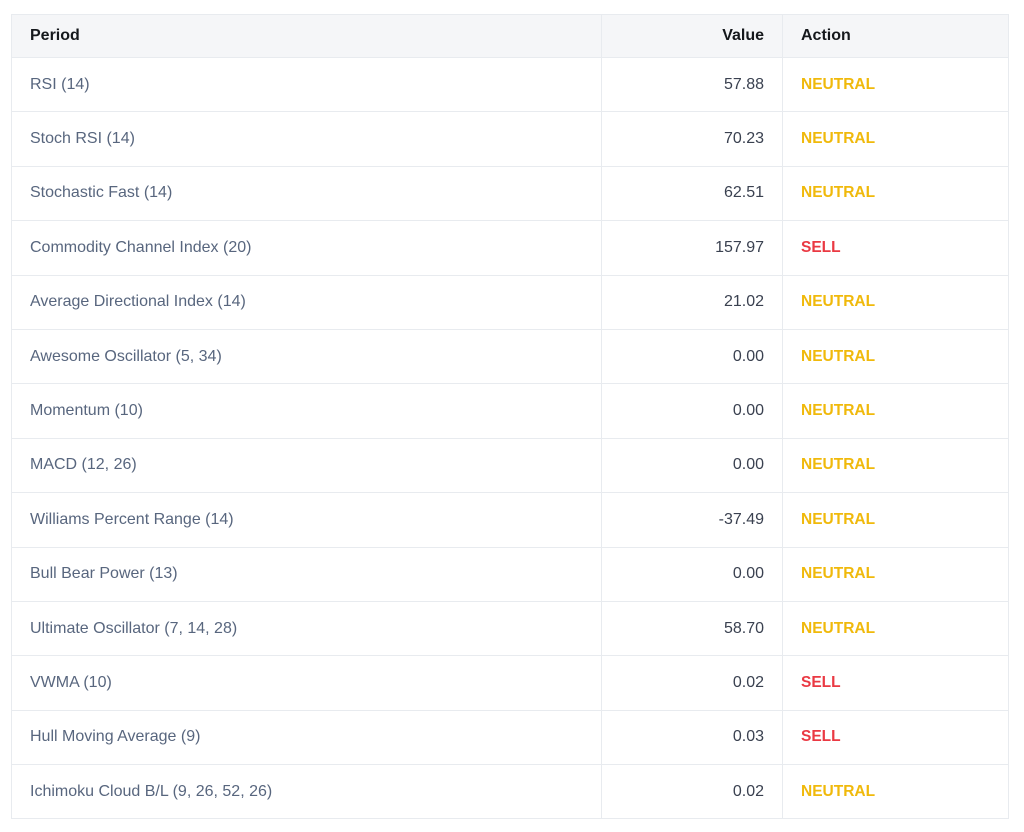  What do you see at coordinates (306, 737) in the screenshot?
I see `period-cell: Hull Moving Average (9)` at bounding box center [306, 737].